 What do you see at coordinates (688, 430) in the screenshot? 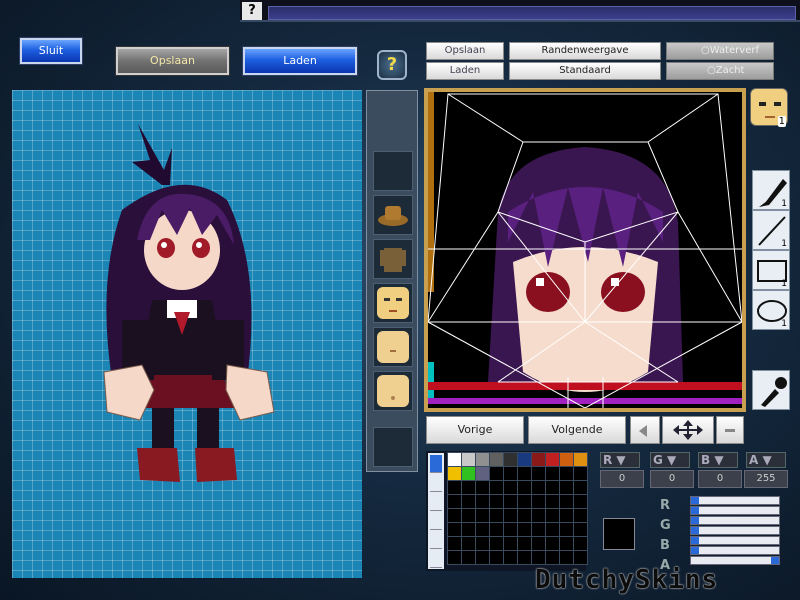
I see `move-button` at bounding box center [688, 430].